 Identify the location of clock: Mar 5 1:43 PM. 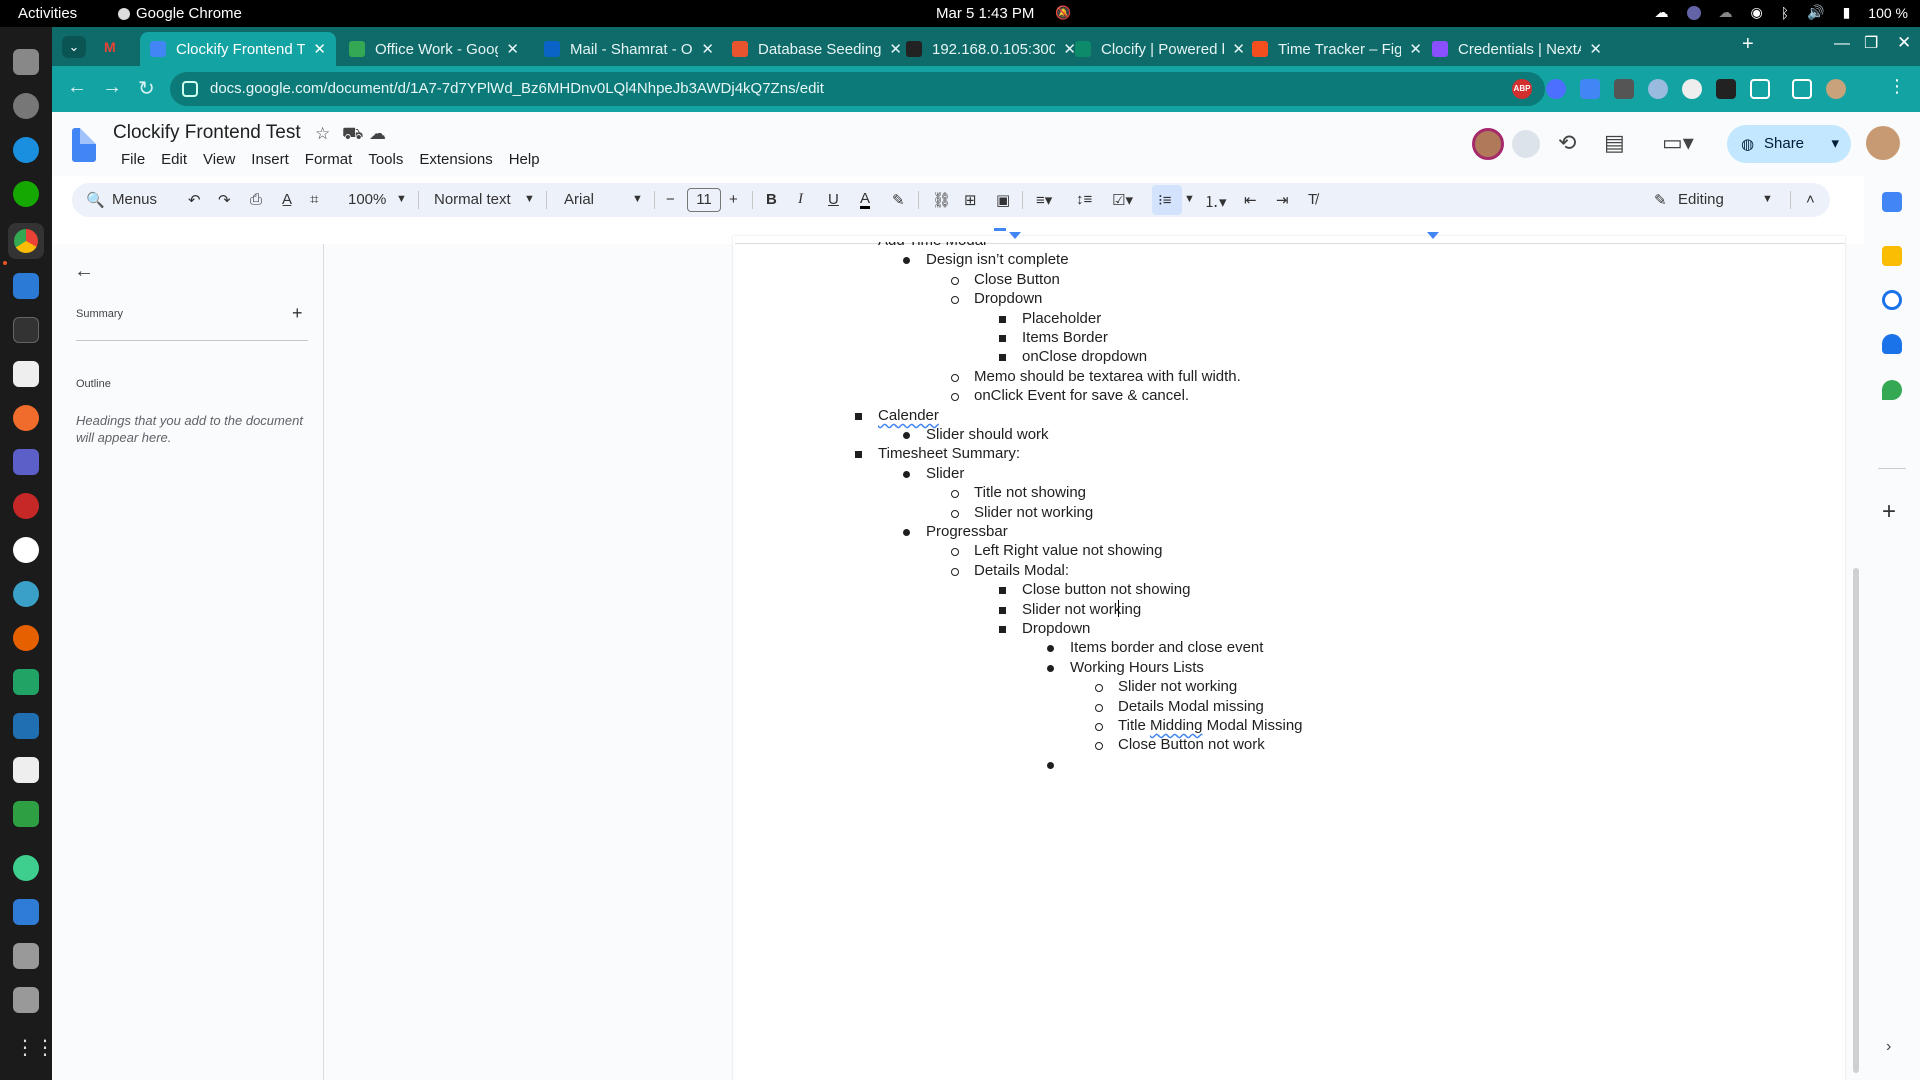
(985, 13).